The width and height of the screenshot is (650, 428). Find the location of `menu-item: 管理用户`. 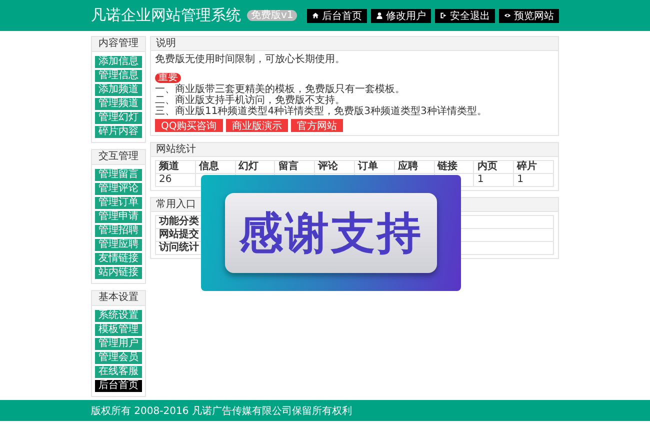

menu-item: 管理用户 is located at coordinates (118, 344).